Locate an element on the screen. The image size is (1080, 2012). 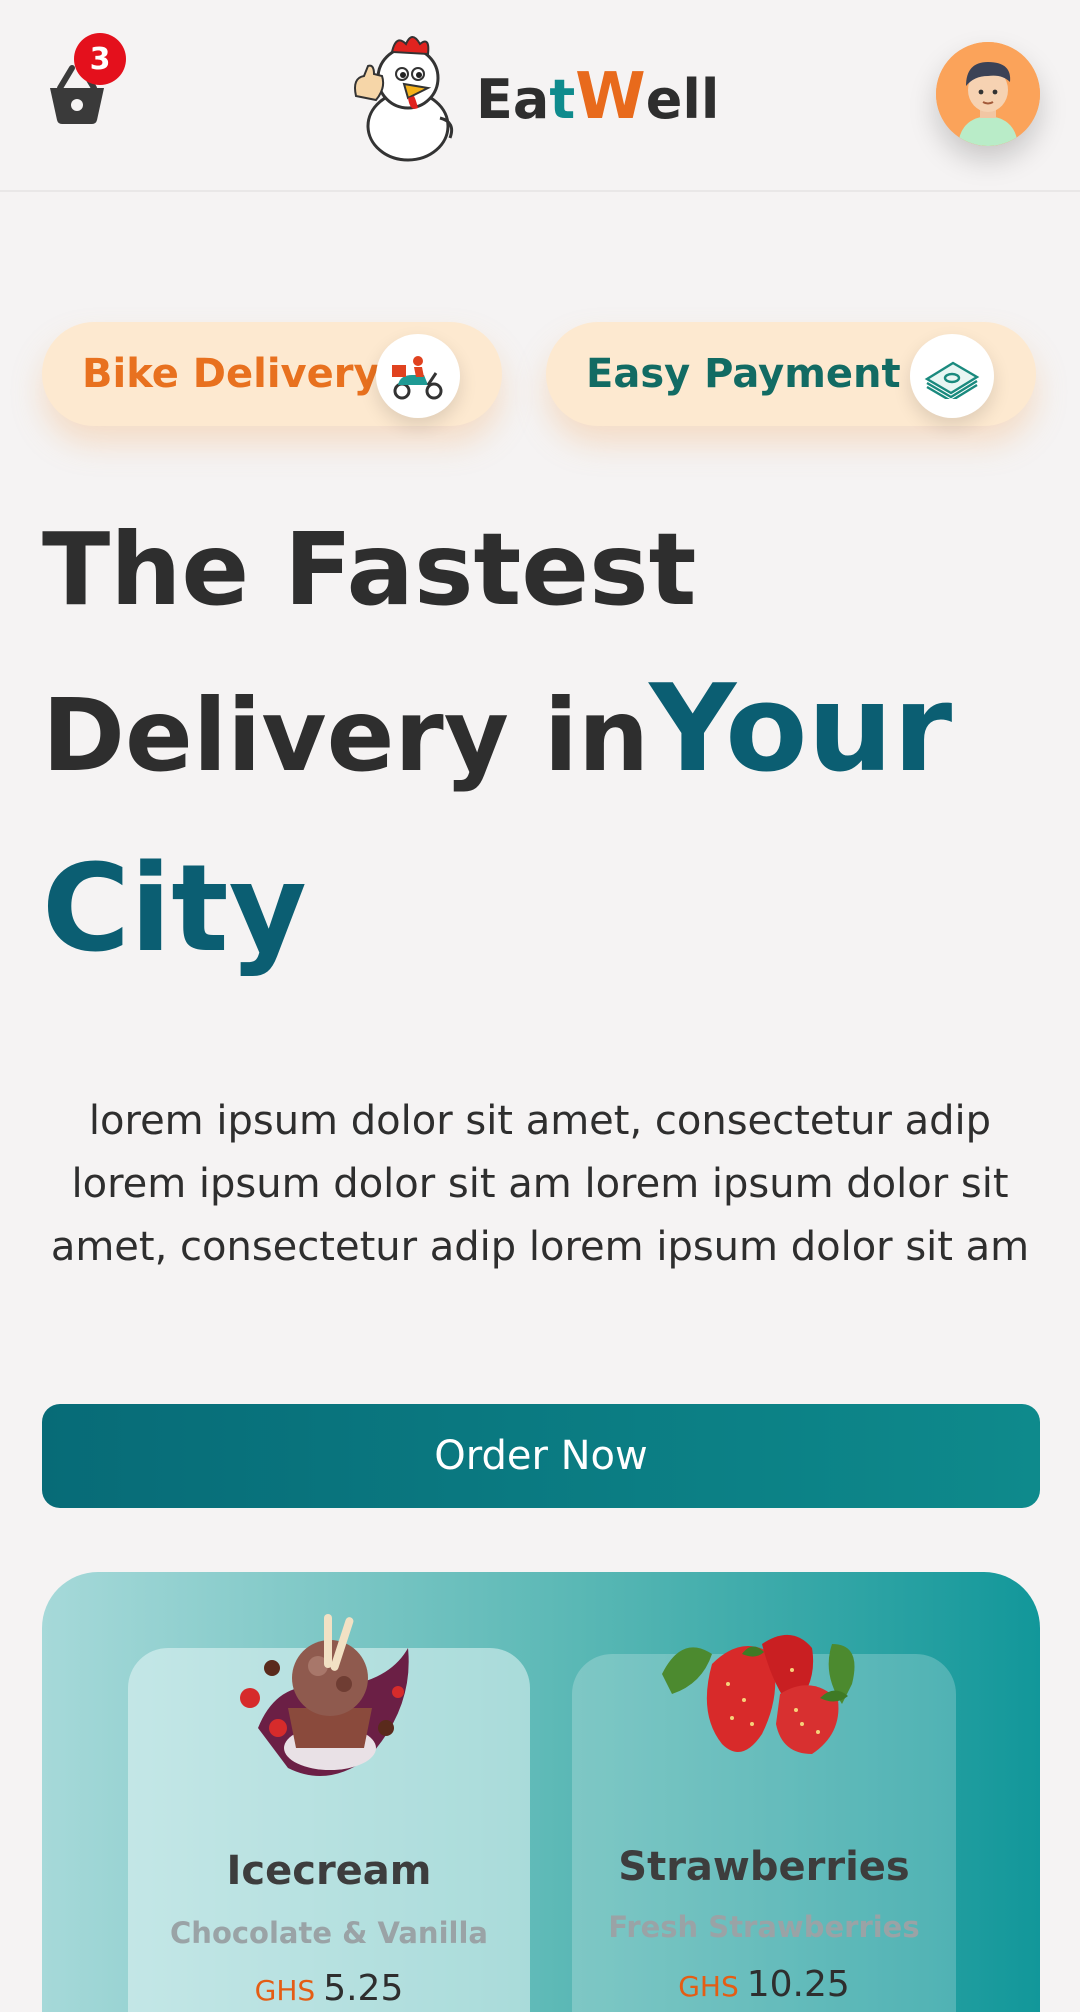
hero-accent-city: City is located at coordinates (174, 909).